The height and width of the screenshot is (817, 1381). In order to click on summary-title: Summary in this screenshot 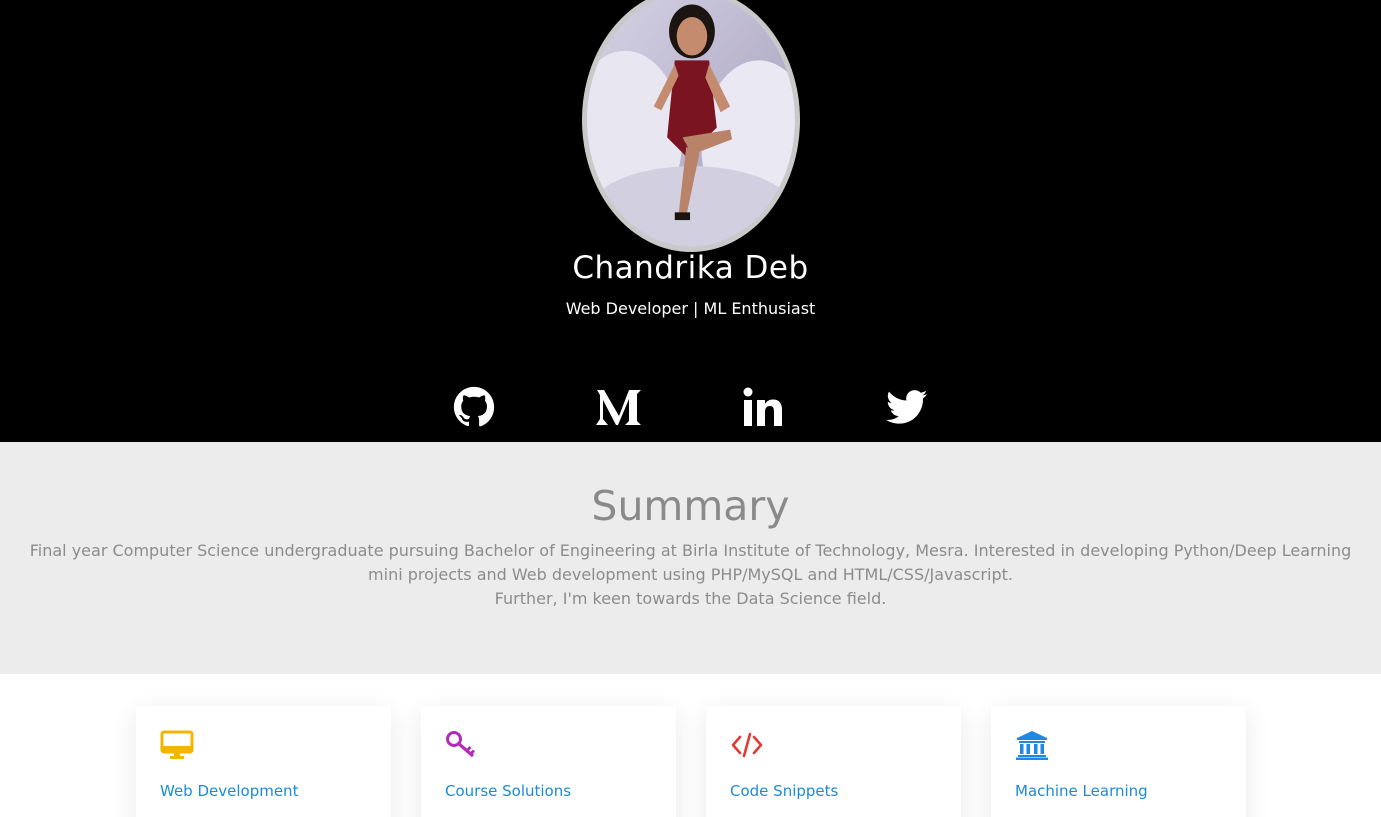, I will do `click(690, 506)`.